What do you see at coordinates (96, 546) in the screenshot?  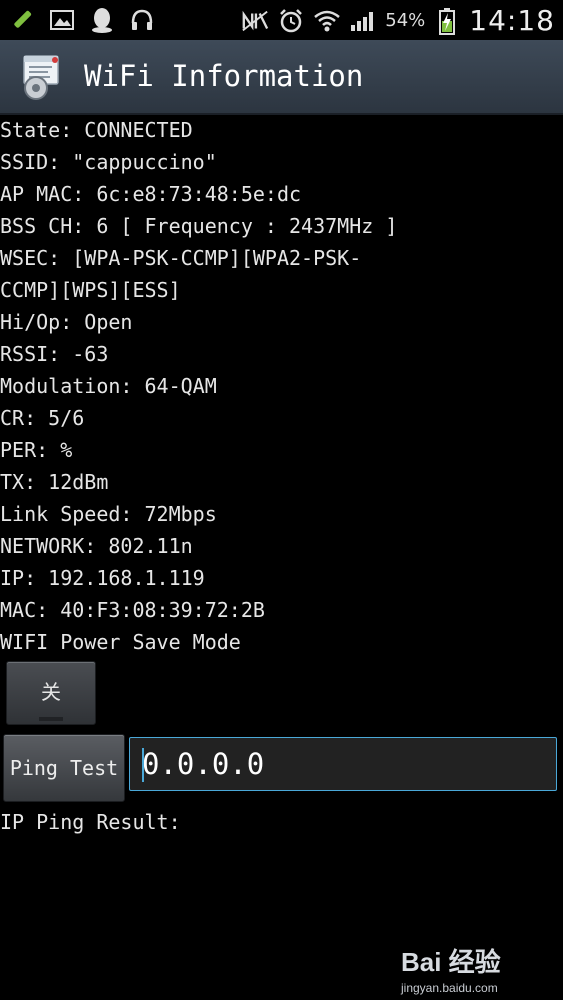 I see `info-network: NETWORK: 802.11n` at bounding box center [96, 546].